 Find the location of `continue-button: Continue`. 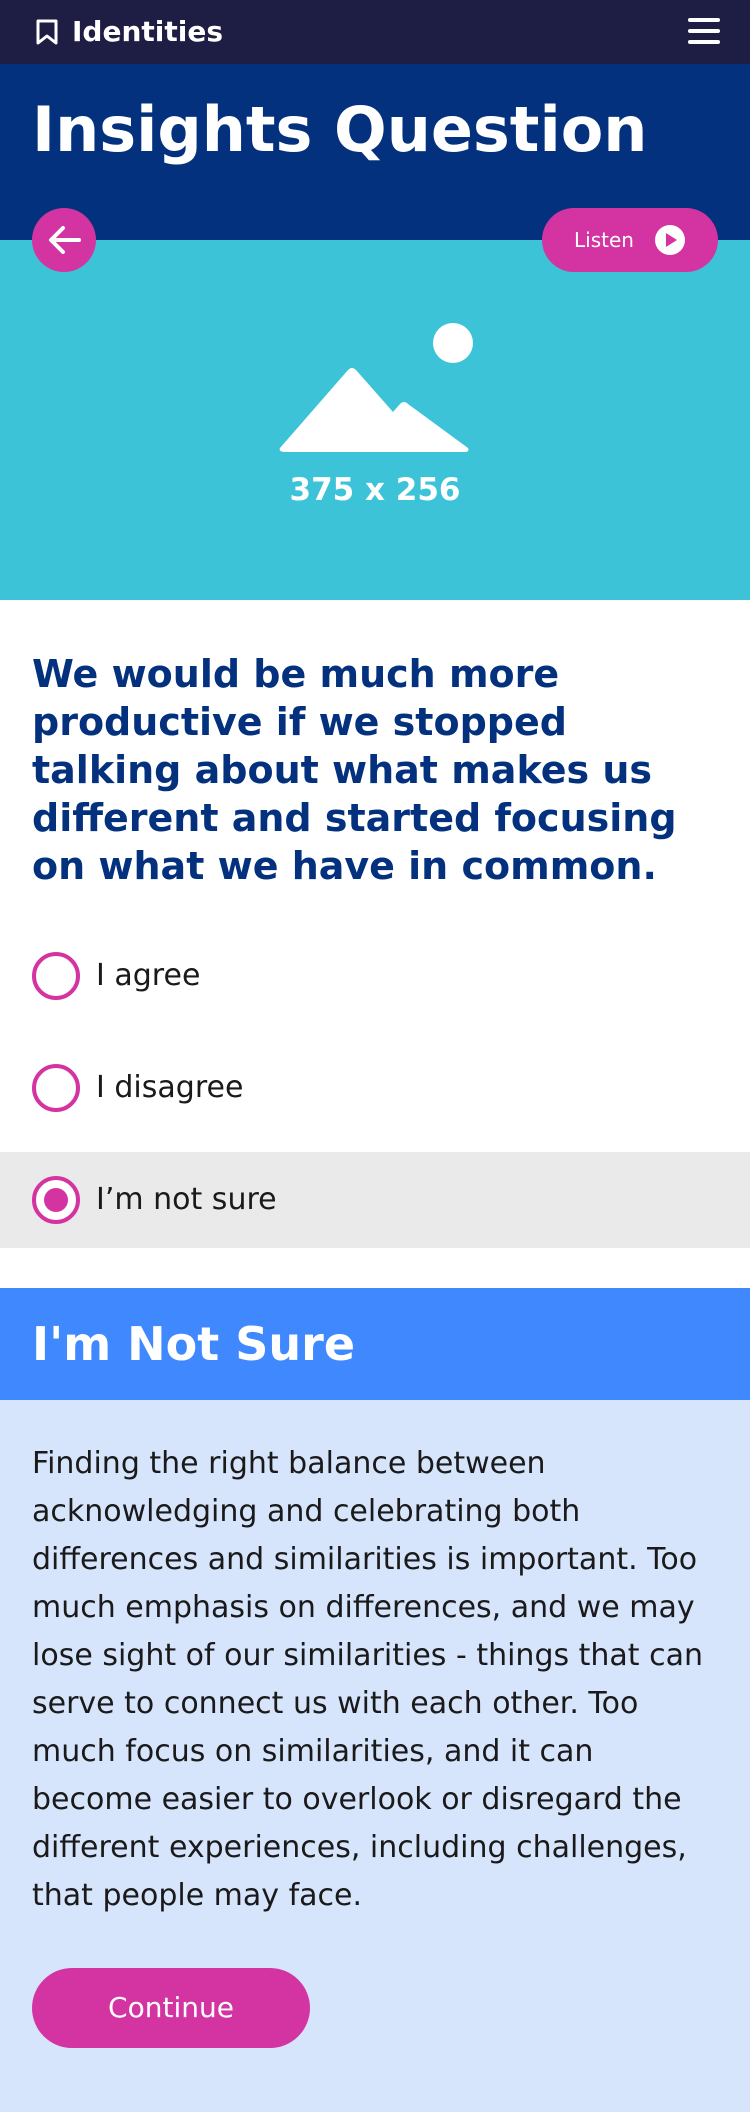

continue-button: Continue is located at coordinates (171, 2008).